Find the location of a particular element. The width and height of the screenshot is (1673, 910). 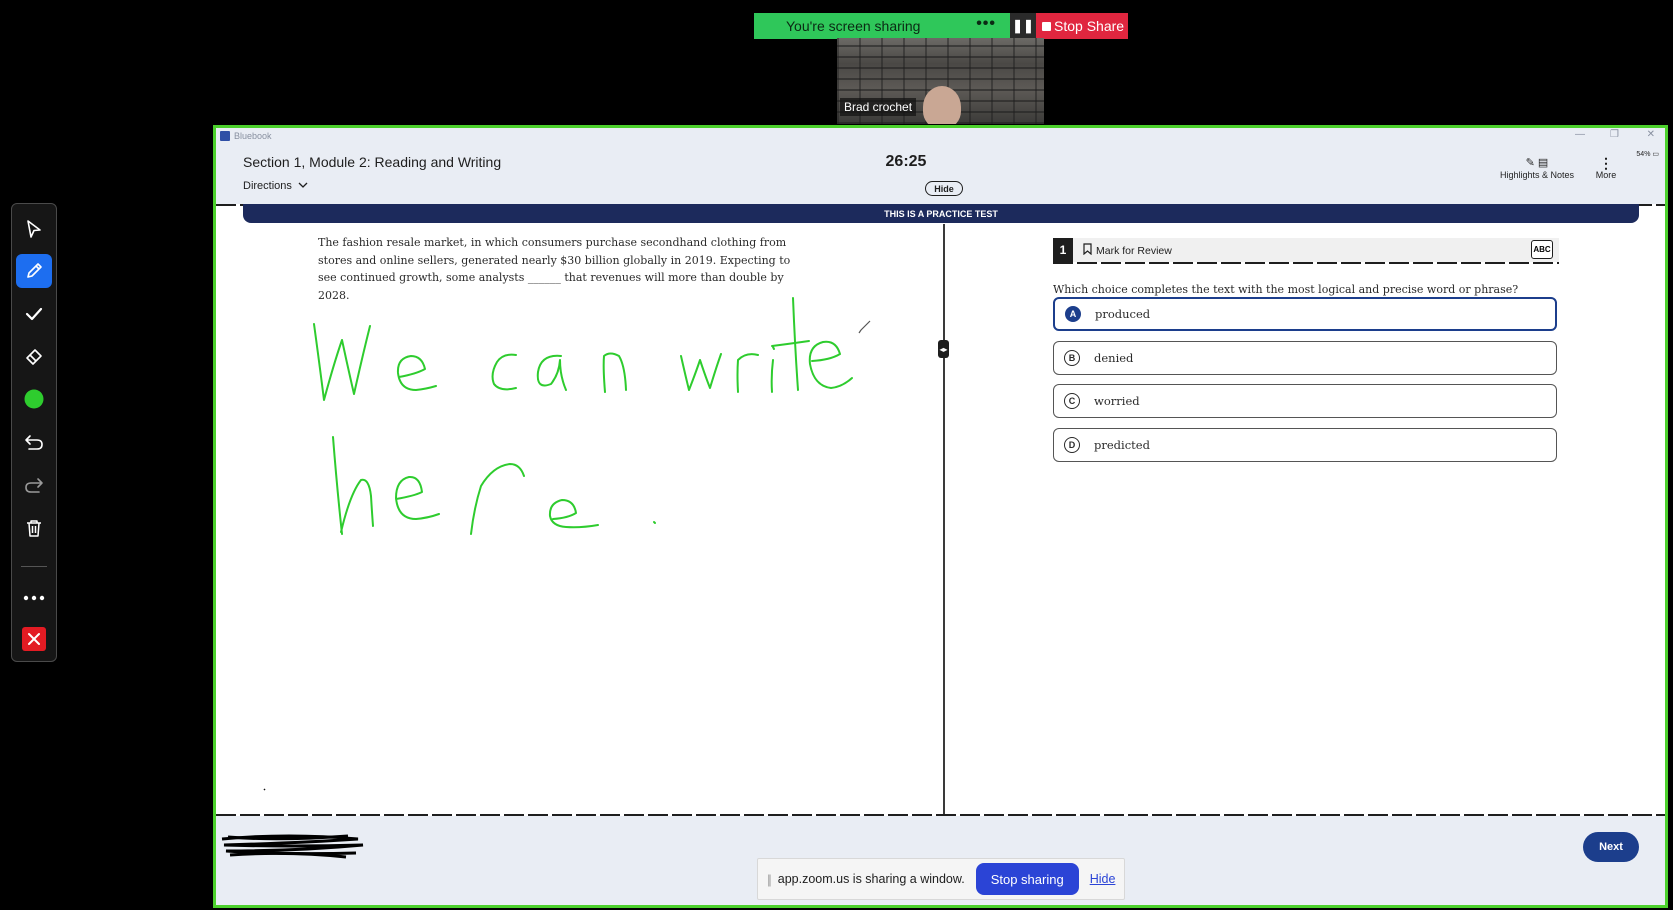

trash-icon is located at coordinates (34, 528).